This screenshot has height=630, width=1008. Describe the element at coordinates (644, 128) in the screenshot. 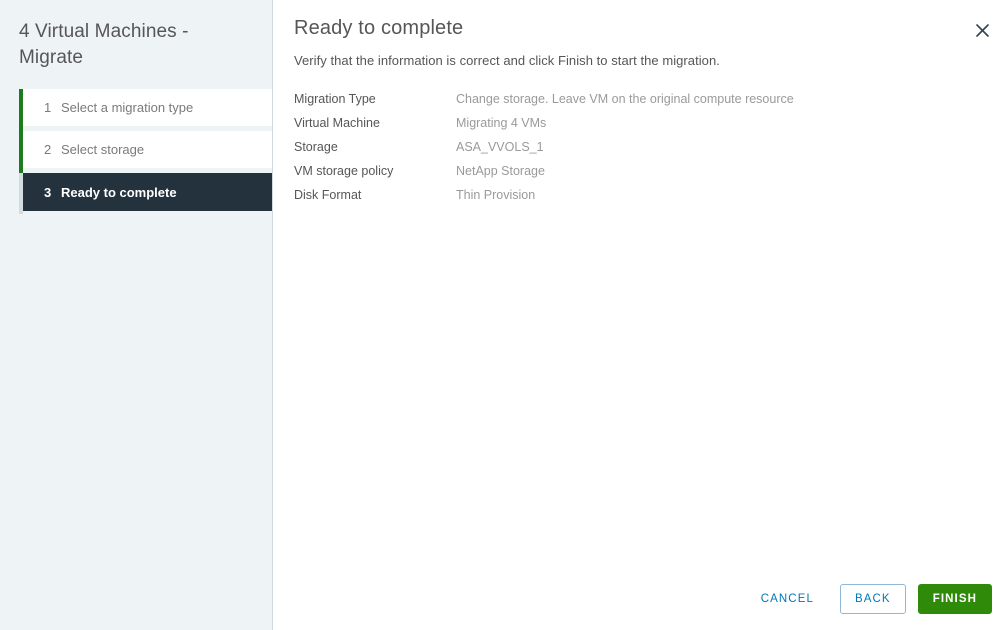

I see `summary-row-virtual-machine: Virtual Machine Migrating 4 VMs` at that location.